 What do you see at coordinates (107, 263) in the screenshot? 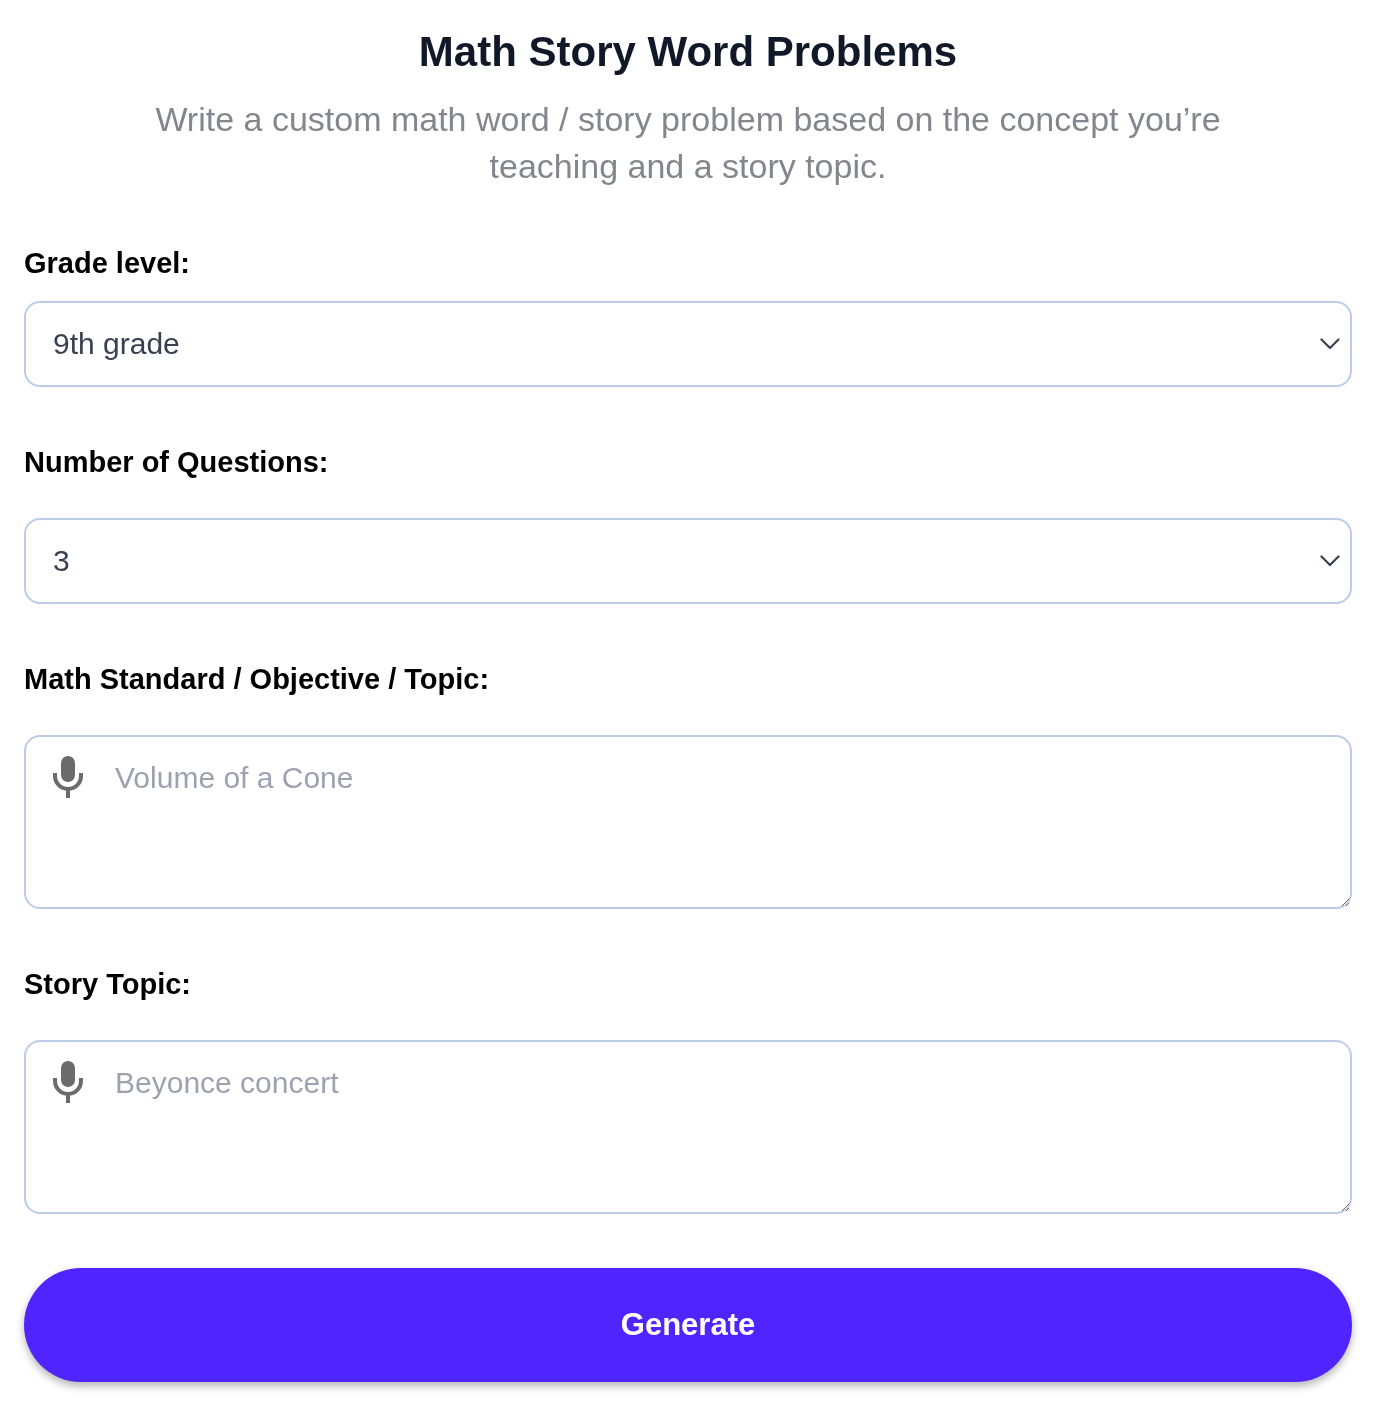
I see `field-label: Grade level:` at bounding box center [107, 263].